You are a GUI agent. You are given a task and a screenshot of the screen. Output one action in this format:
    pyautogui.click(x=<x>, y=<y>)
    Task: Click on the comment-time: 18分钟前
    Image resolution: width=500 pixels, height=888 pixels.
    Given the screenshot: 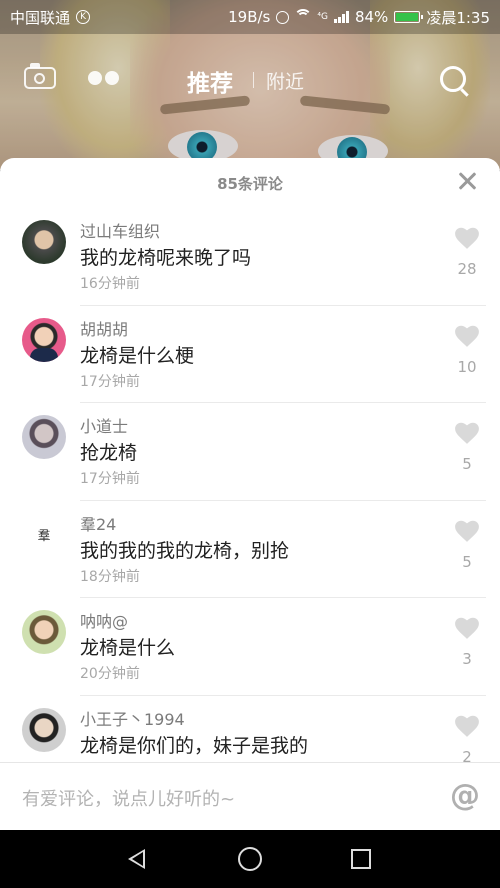 What is the action you would take?
    pyautogui.click(x=110, y=576)
    